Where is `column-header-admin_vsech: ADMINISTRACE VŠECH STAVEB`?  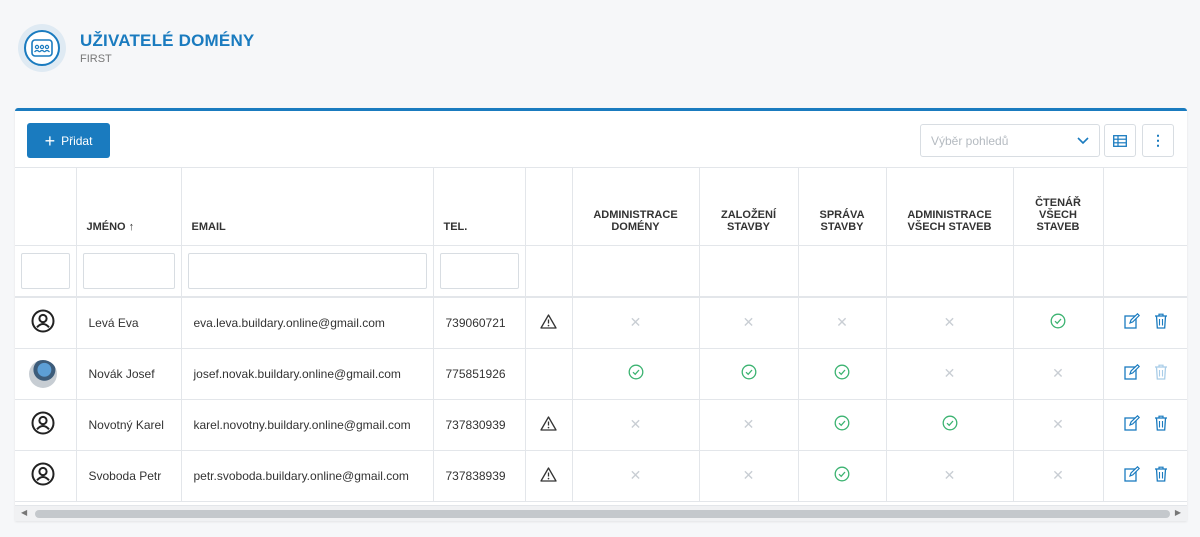
column-header-admin_vsech: ADMINISTRACE VŠECH STAVEB is located at coordinates (950, 207).